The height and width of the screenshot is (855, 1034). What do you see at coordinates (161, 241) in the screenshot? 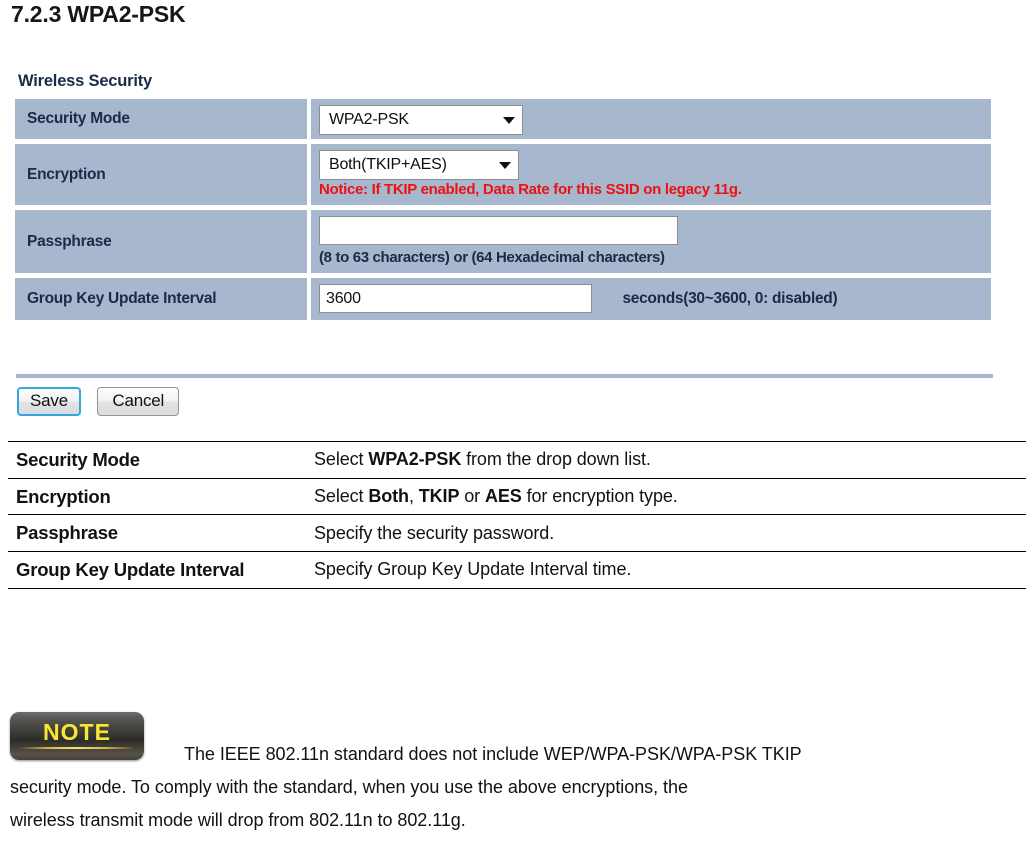
I see `passphrase-label: Passphrase` at bounding box center [161, 241].